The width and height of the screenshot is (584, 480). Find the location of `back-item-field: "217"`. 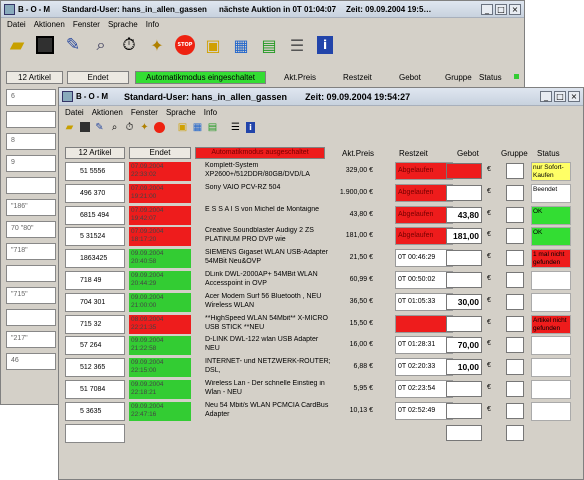

back-item-field: "217" is located at coordinates (31, 339).